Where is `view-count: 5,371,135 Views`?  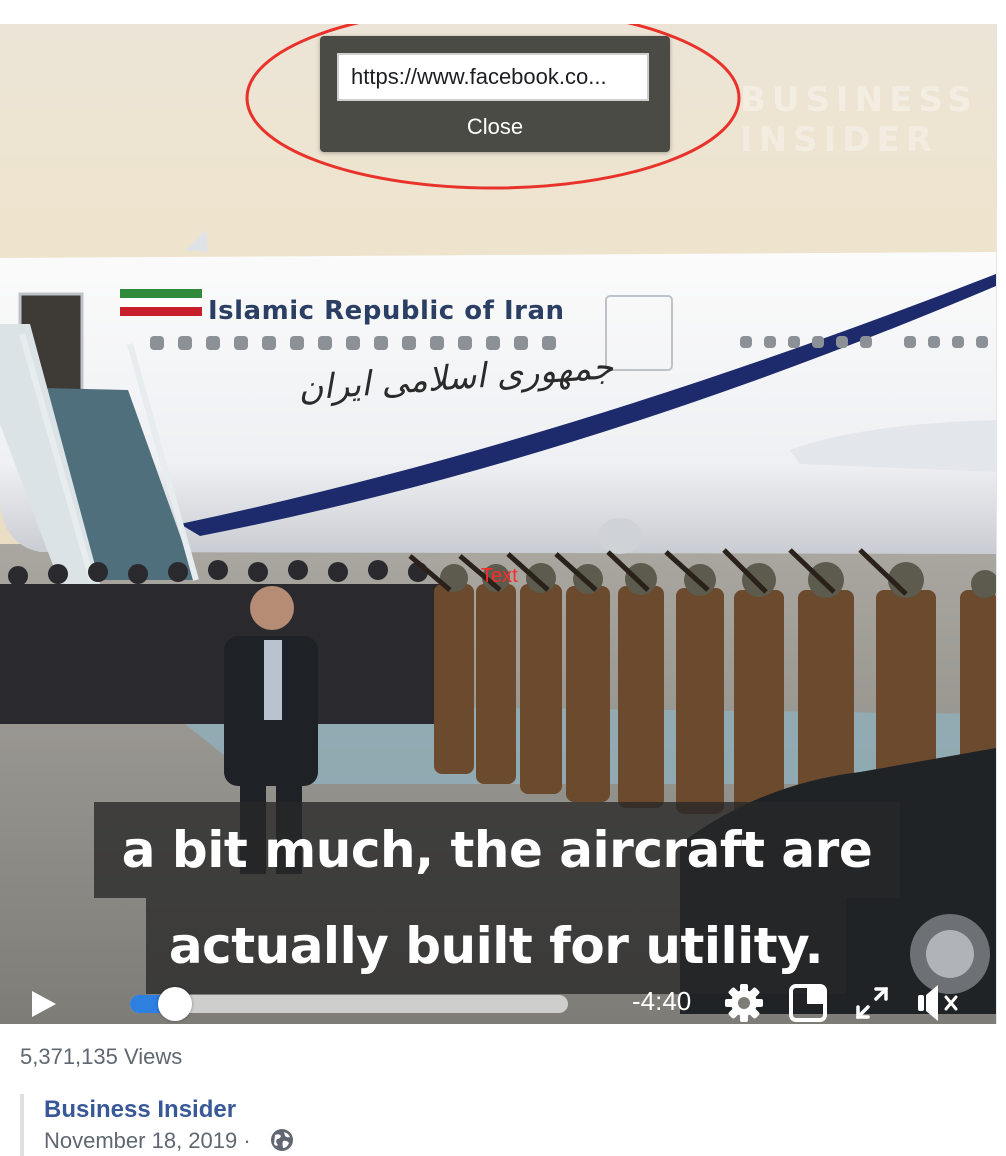 view-count: 5,371,135 Views is located at coordinates (101, 1056).